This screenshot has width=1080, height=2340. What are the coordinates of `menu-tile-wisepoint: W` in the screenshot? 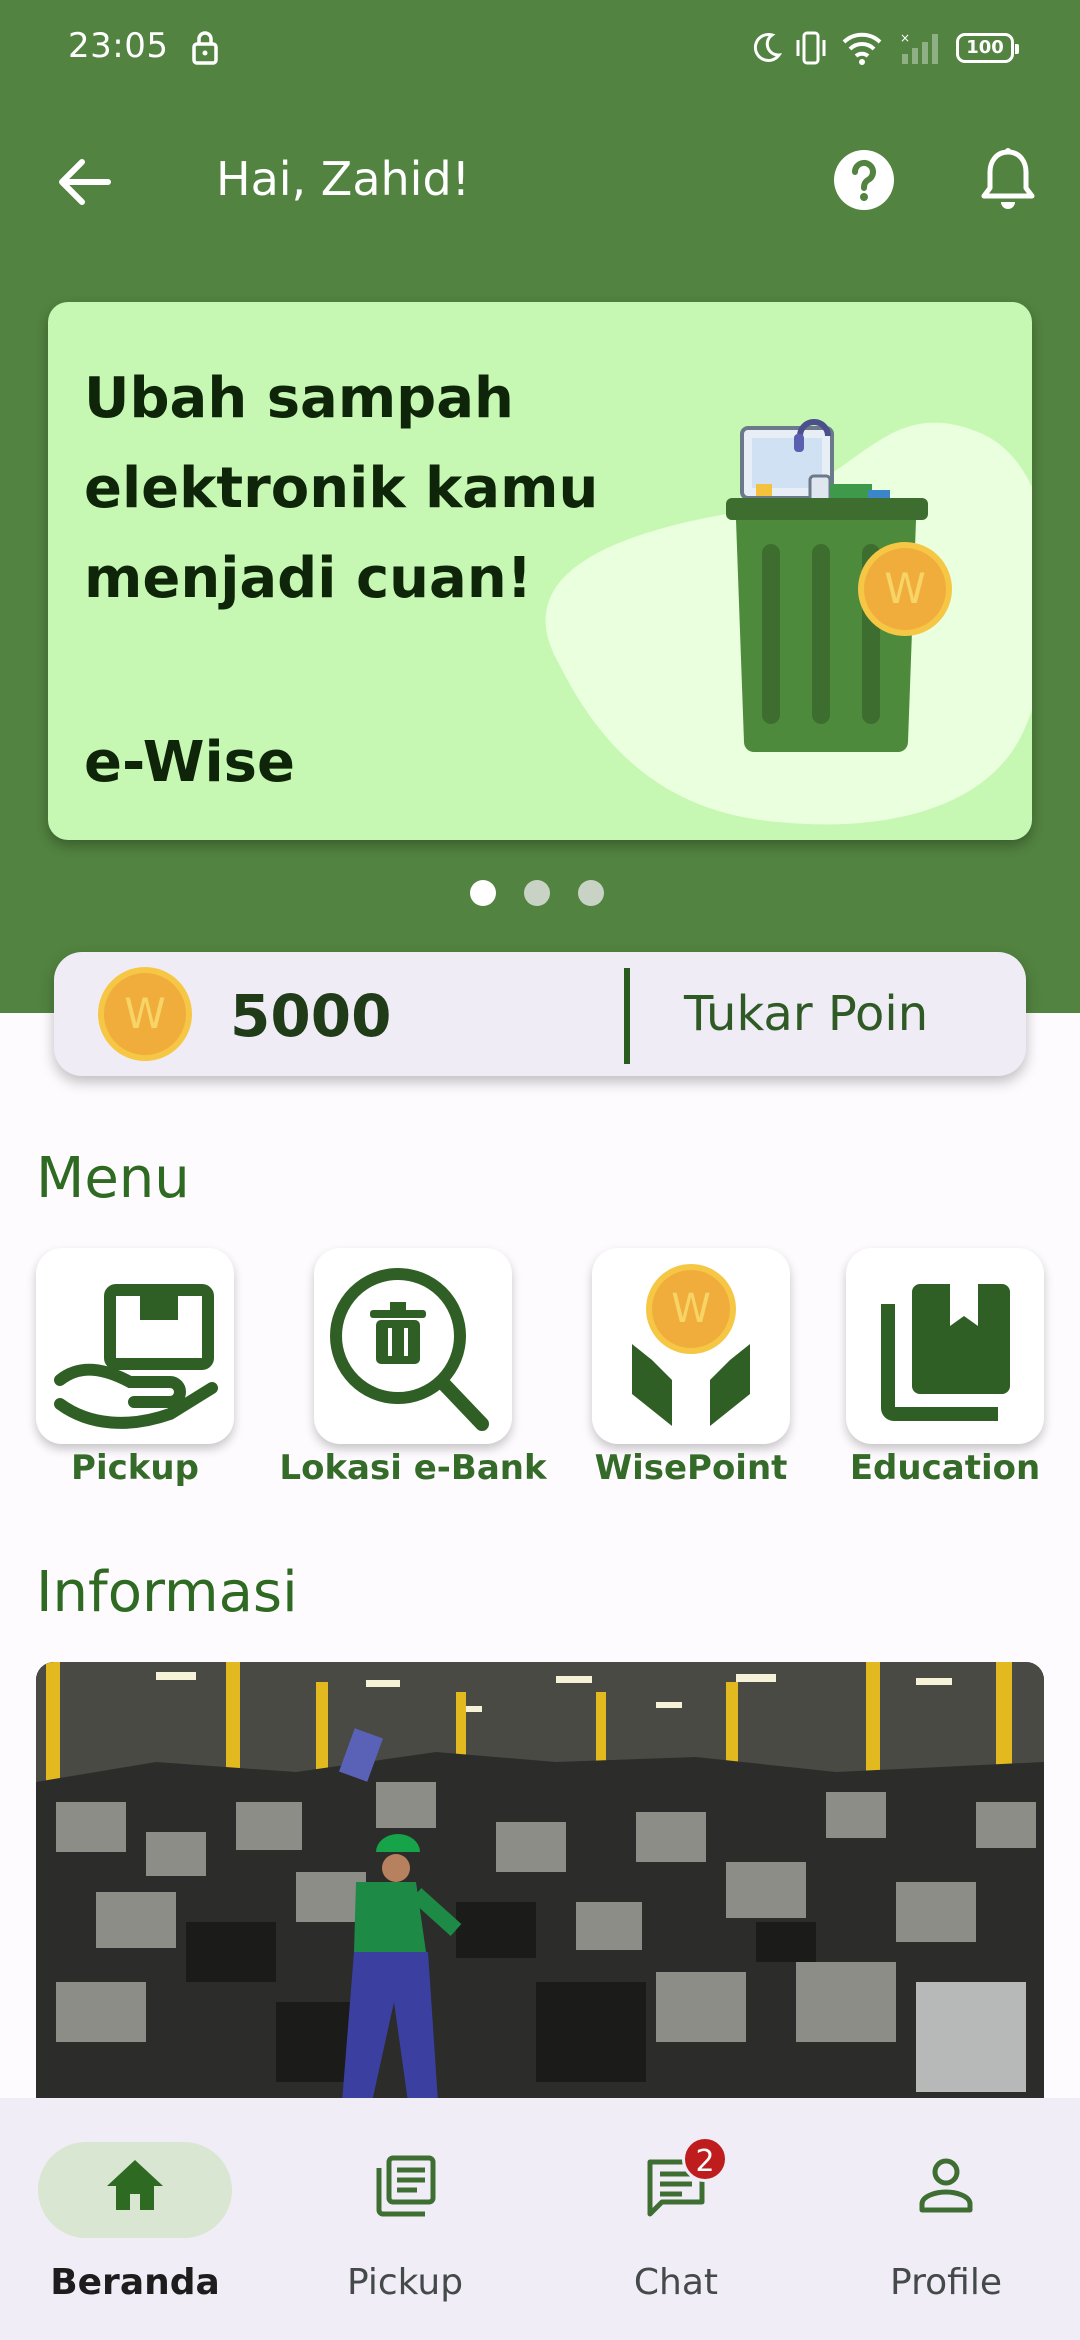 It's located at (691, 1346).